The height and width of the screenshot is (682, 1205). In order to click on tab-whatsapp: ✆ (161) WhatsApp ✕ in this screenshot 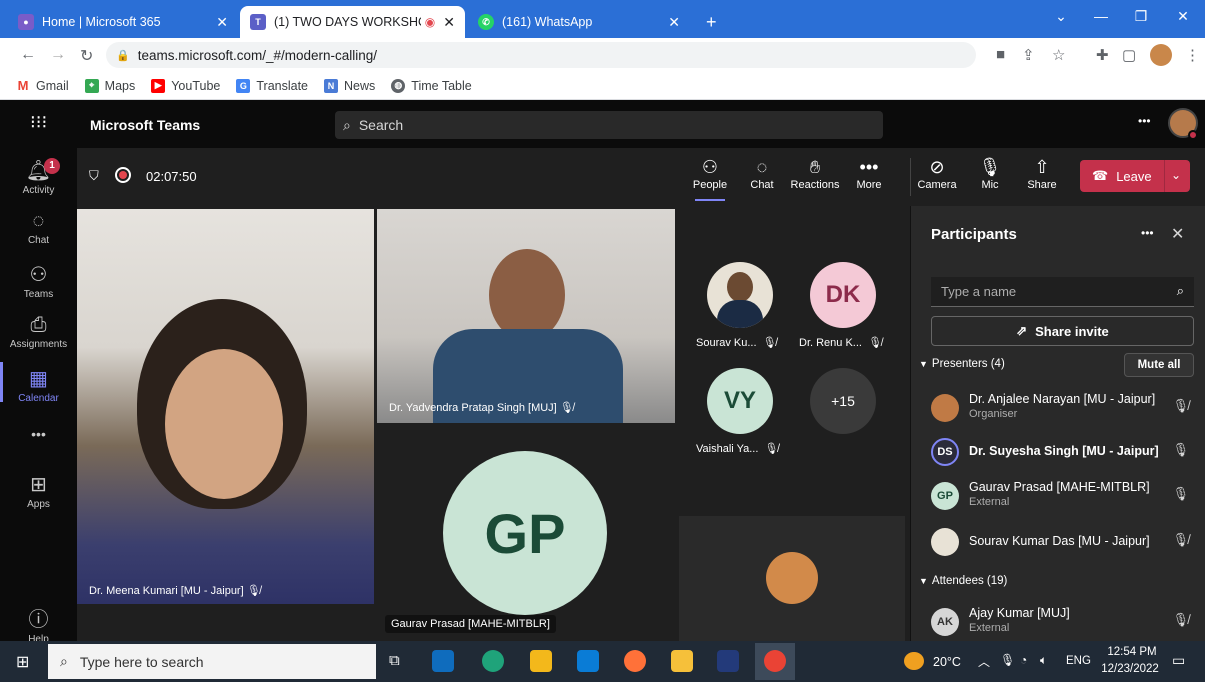, I will do `click(579, 22)`.